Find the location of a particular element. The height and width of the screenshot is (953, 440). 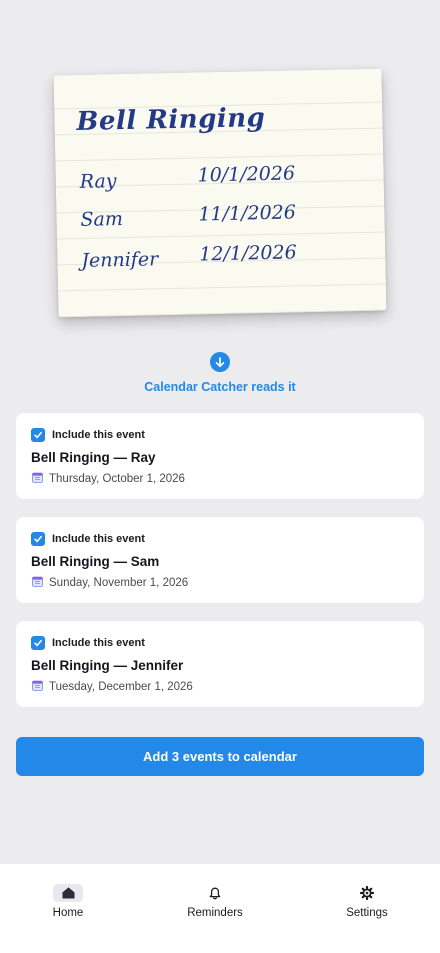

note-date-sam: 11/1/2026 is located at coordinates (247, 213).